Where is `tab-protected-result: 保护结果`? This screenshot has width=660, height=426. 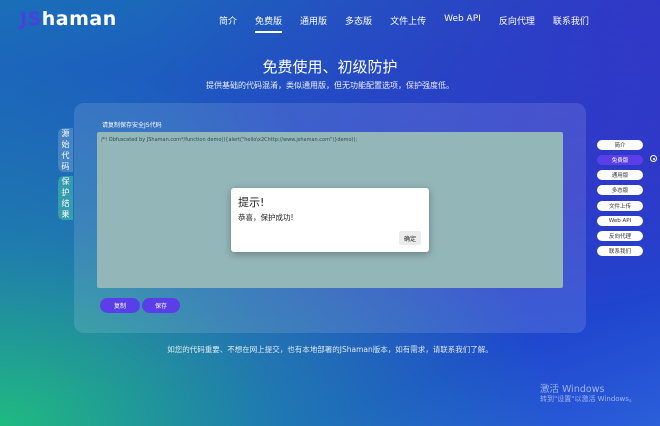 tab-protected-result: 保护结果 is located at coordinates (65, 198).